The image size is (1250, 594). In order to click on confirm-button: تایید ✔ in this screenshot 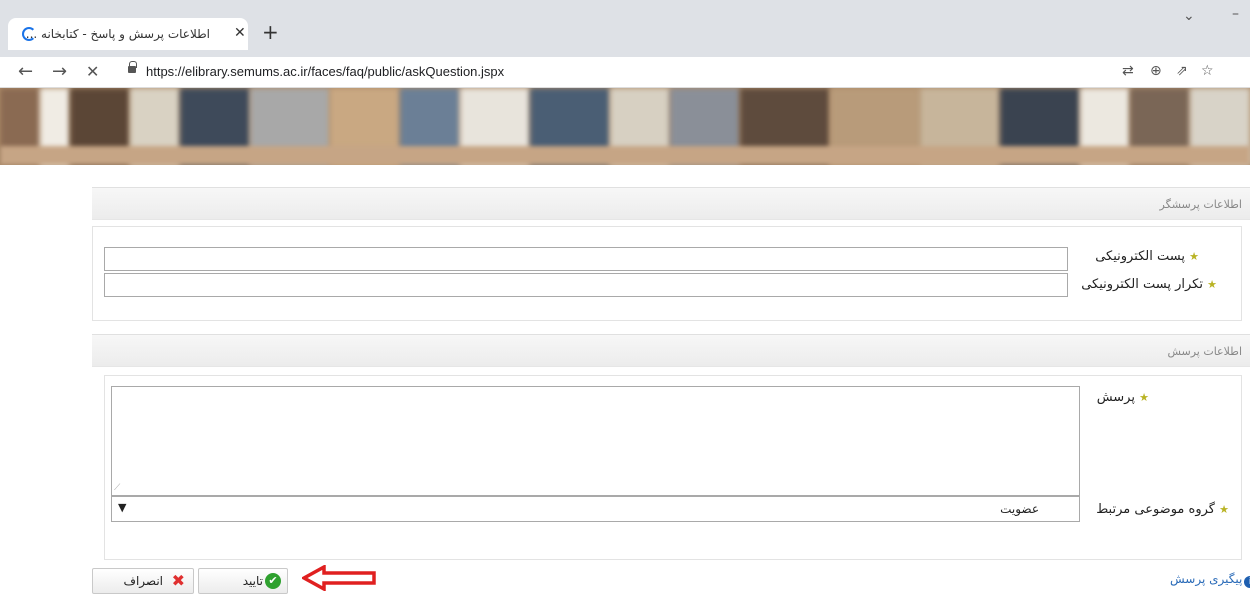, I will do `click(243, 581)`.